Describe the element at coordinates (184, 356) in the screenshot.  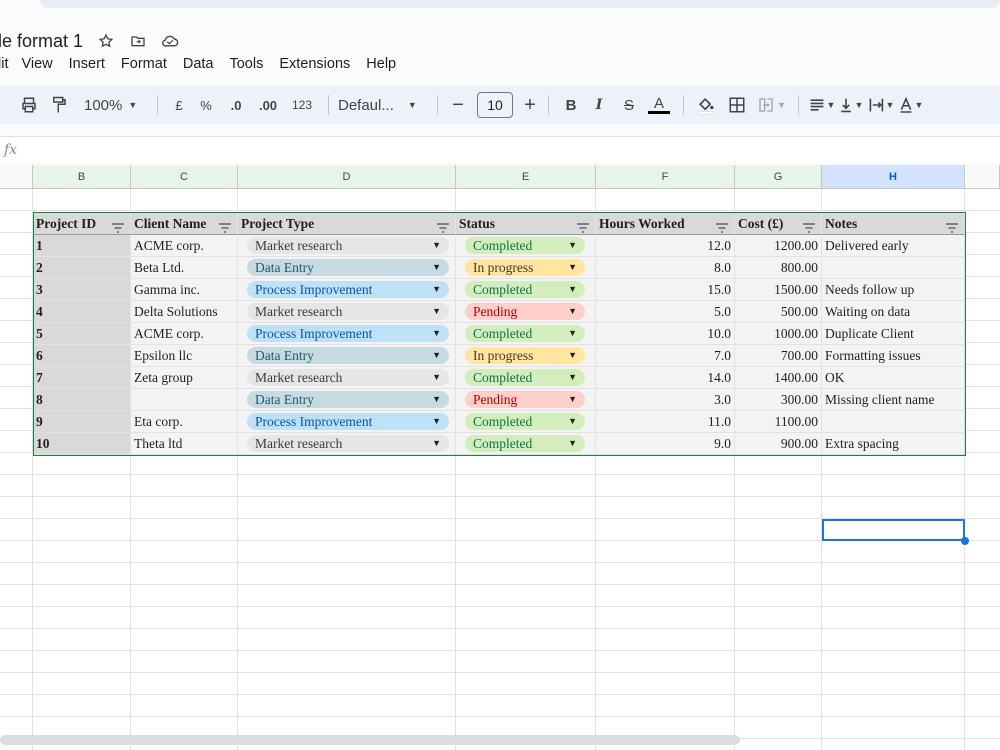
I see `table-cell-client: Epsilon llc` at that location.